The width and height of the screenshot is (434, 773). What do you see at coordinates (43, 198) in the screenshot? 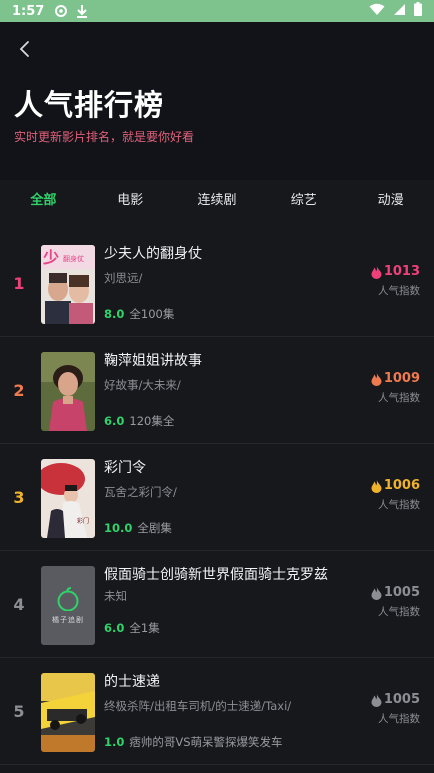
I see `tab-all: 全部` at bounding box center [43, 198].